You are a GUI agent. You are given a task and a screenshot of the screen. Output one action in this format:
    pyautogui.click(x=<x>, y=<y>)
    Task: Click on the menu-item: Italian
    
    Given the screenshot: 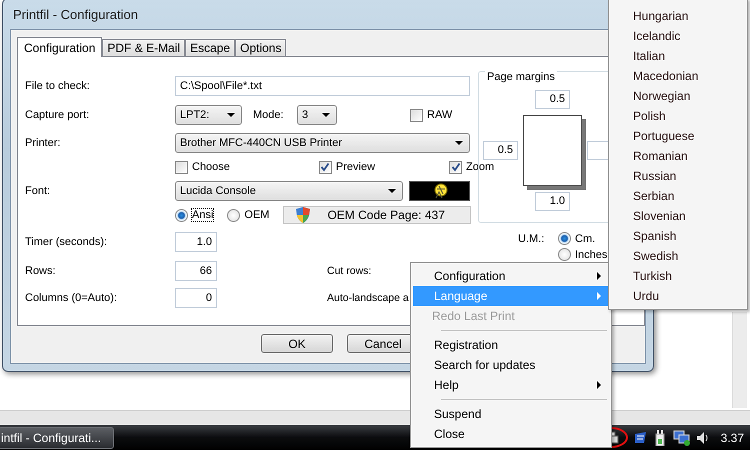 What is the action you would take?
    pyautogui.click(x=678, y=56)
    